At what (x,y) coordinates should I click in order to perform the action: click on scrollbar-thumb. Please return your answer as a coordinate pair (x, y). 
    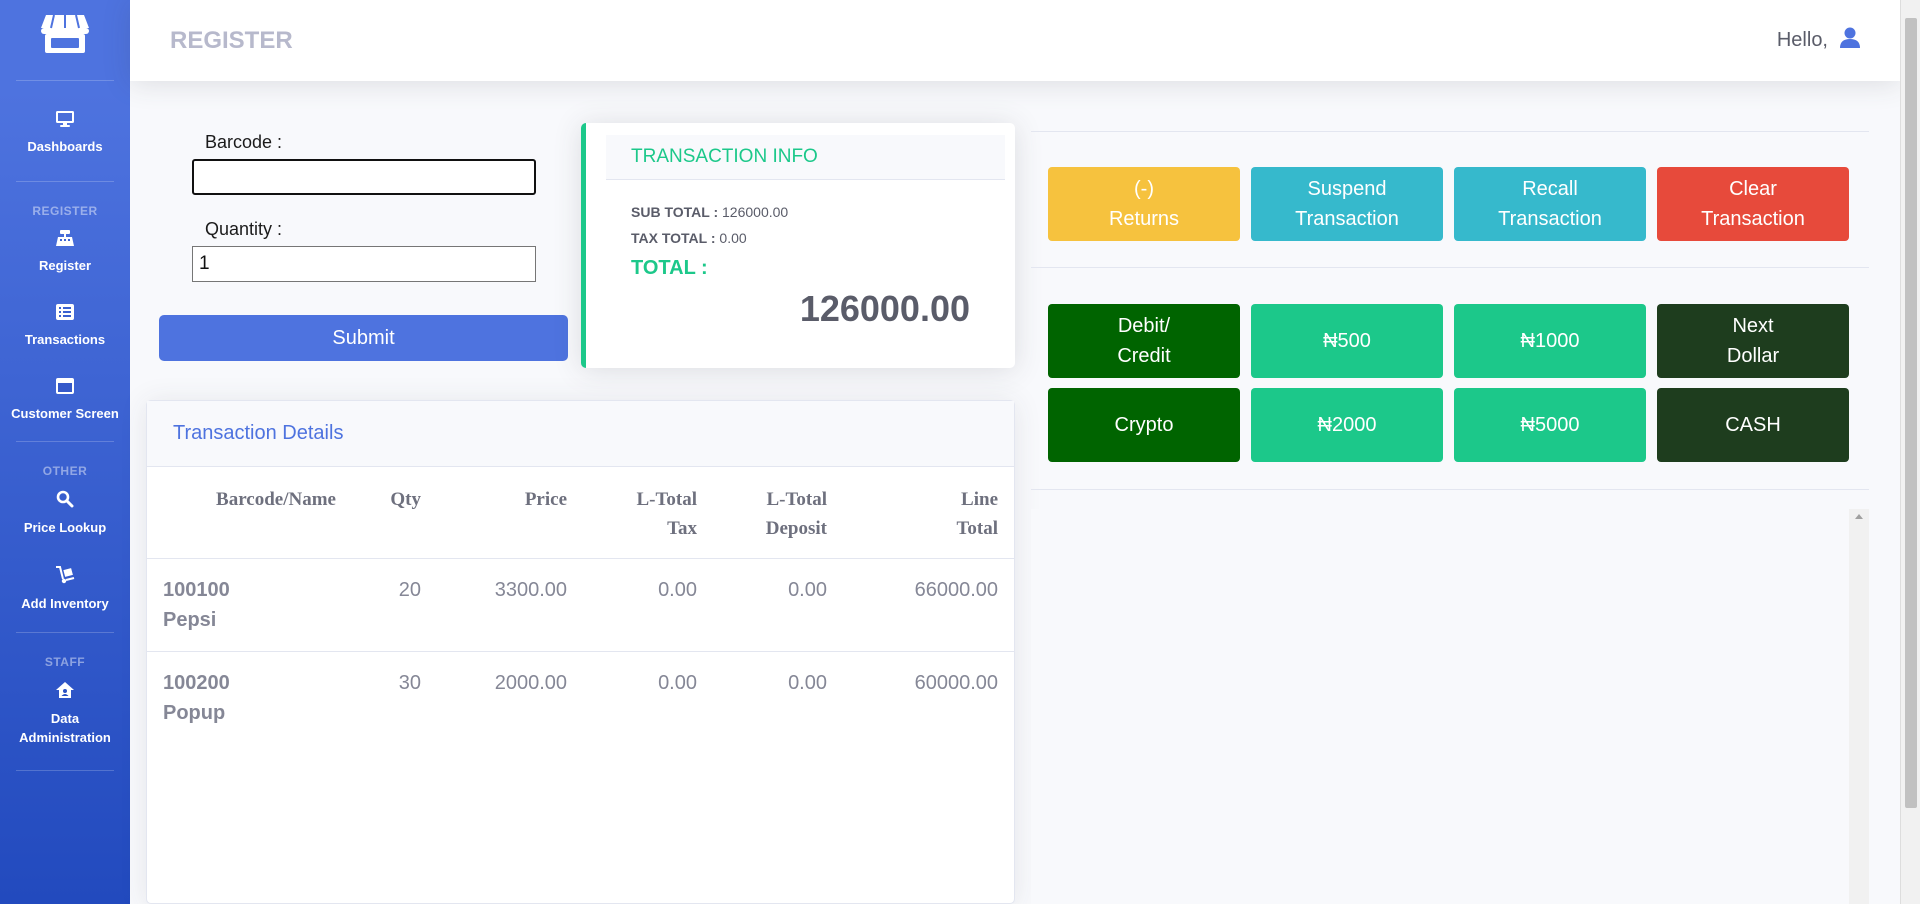
    Looking at the image, I should click on (1911, 413).